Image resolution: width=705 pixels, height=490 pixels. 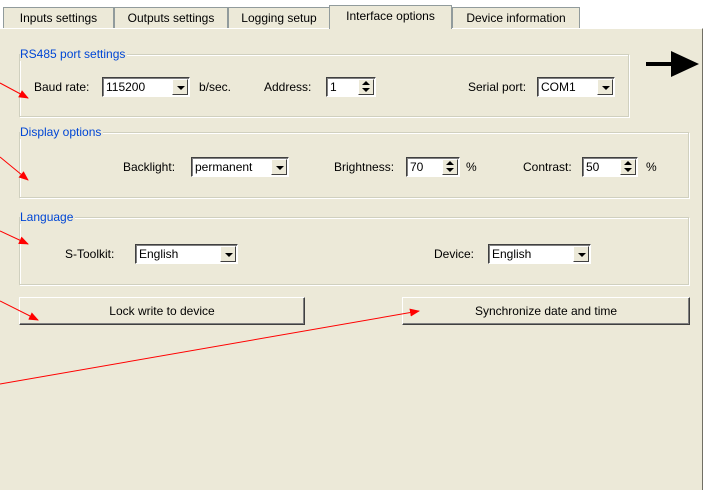 What do you see at coordinates (288, 87) in the screenshot?
I see `address-label: Address:` at bounding box center [288, 87].